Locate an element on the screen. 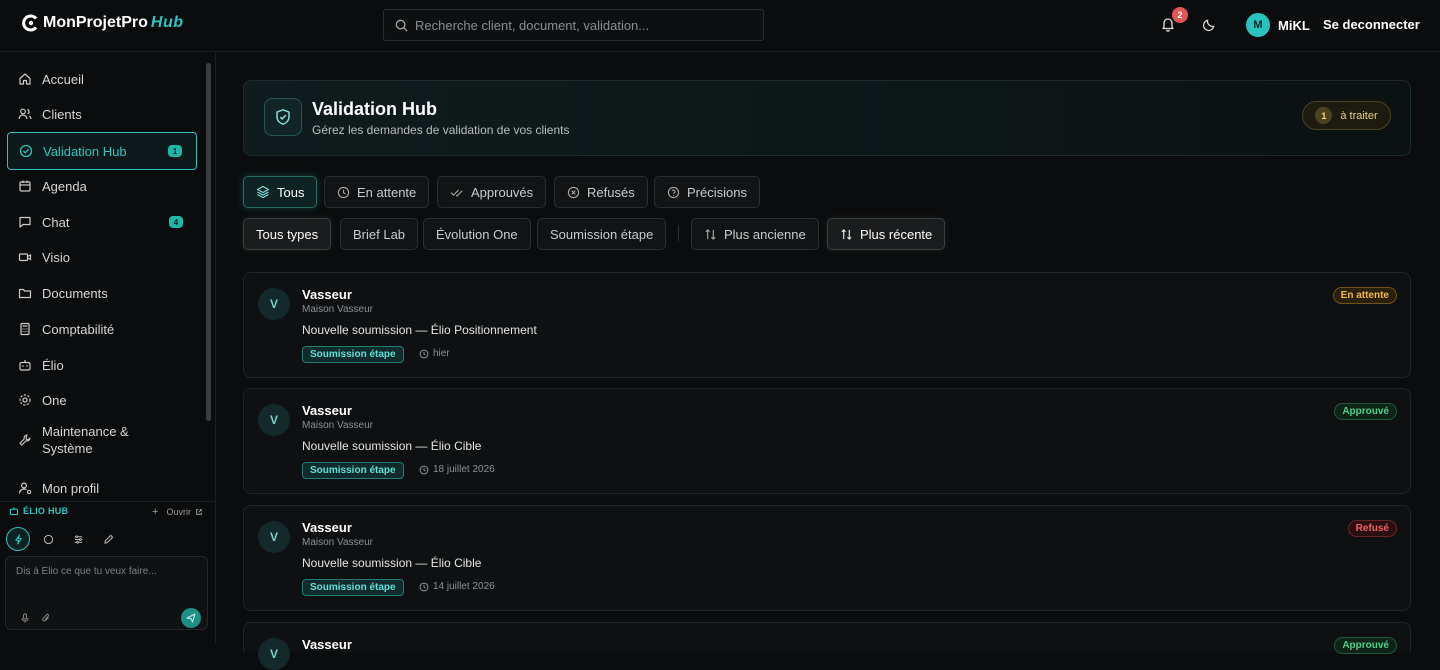 Image resolution: width=1440 pixels, height=670 pixels. sort-newest-button: Plus récente is located at coordinates (886, 234).